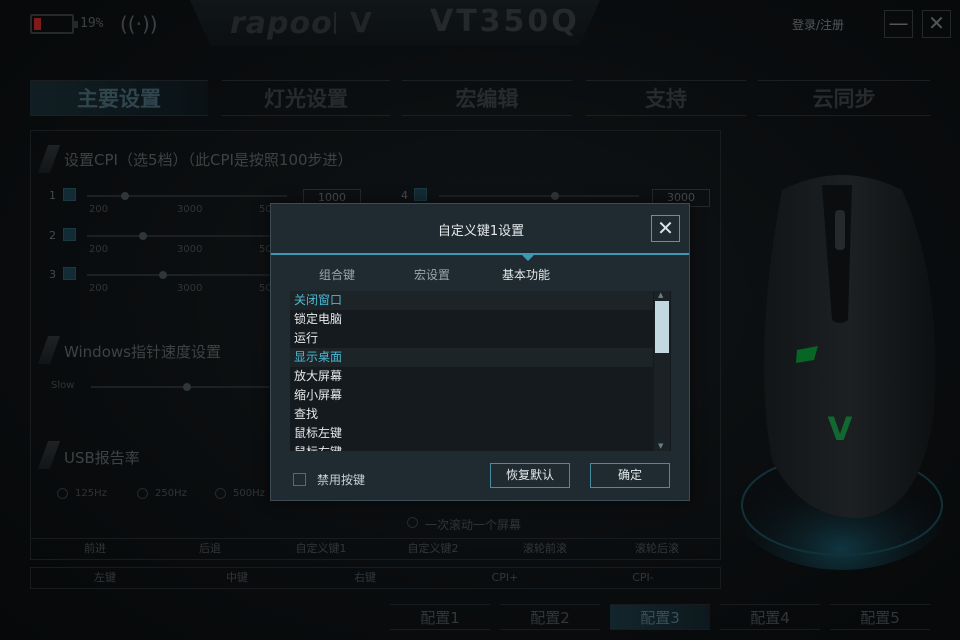  I want to click on list-scrollbar: ▲ ▼, so click(662, 371).